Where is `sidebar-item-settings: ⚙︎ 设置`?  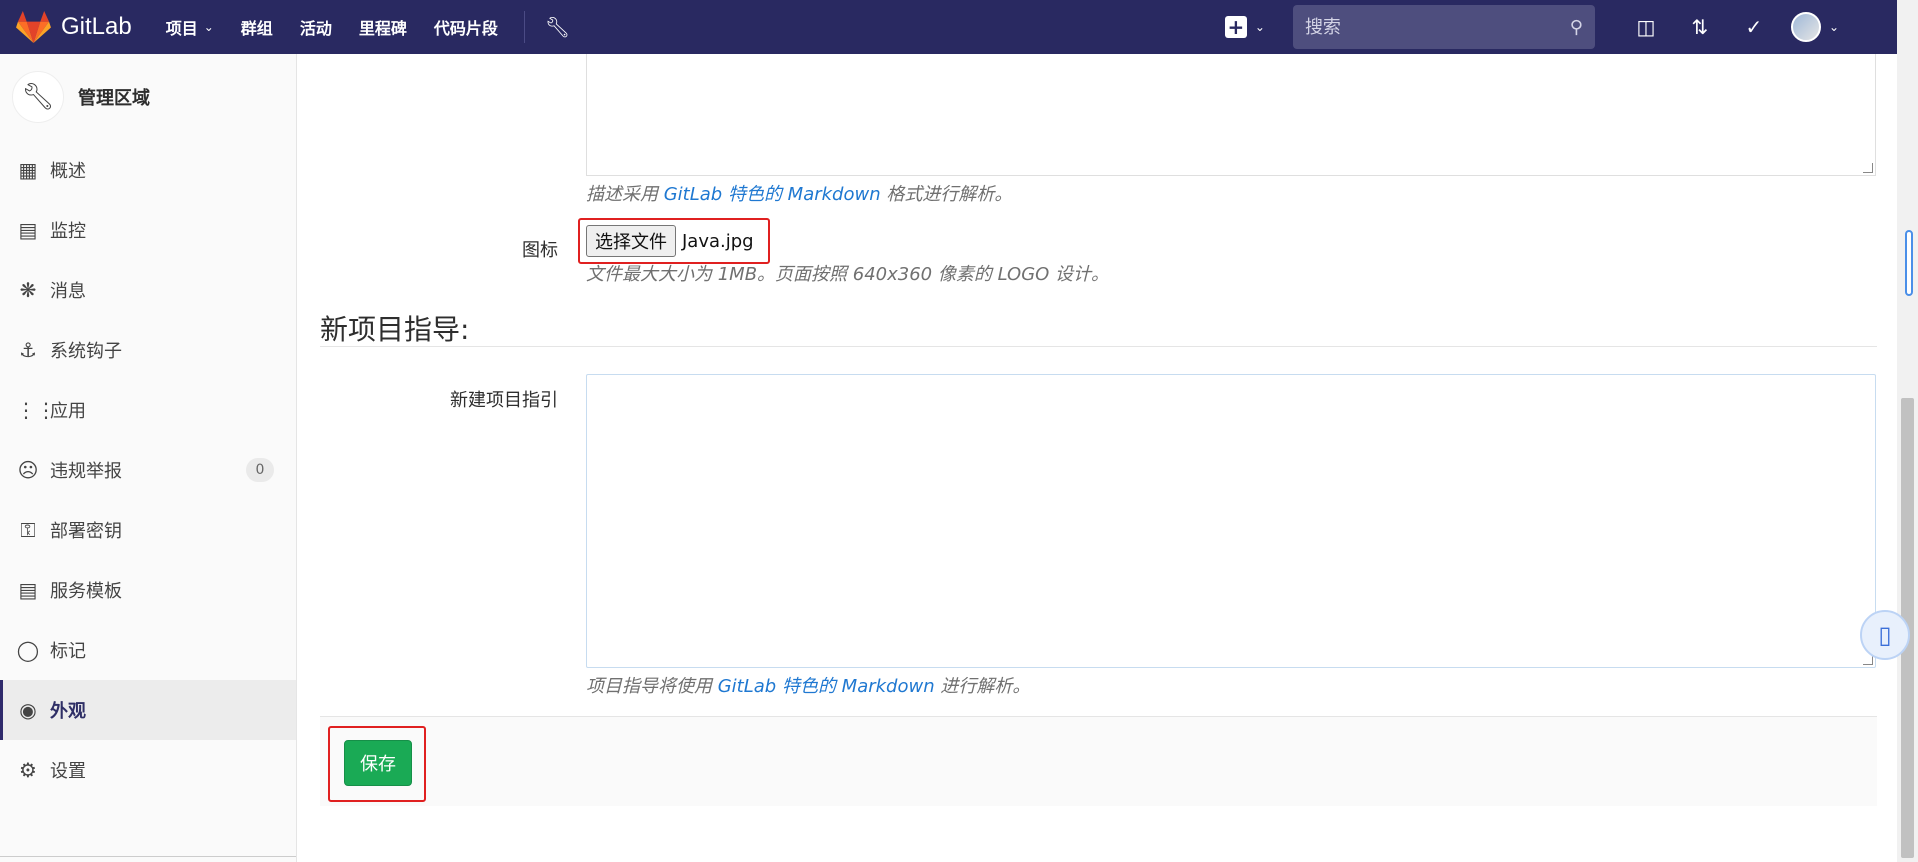 sidebar-item-settings: ⚙︎ 设置 is located at coordinates (148, 770).